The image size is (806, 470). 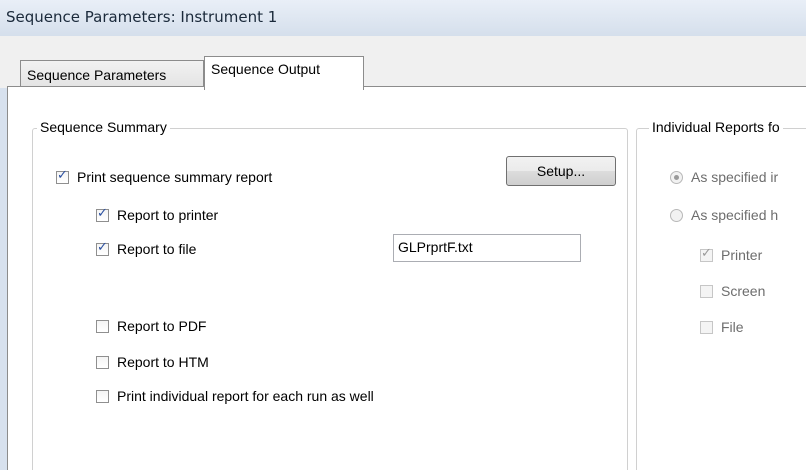 I want to click on specified-in-label: As specified ir, so click(x=735, y=177).